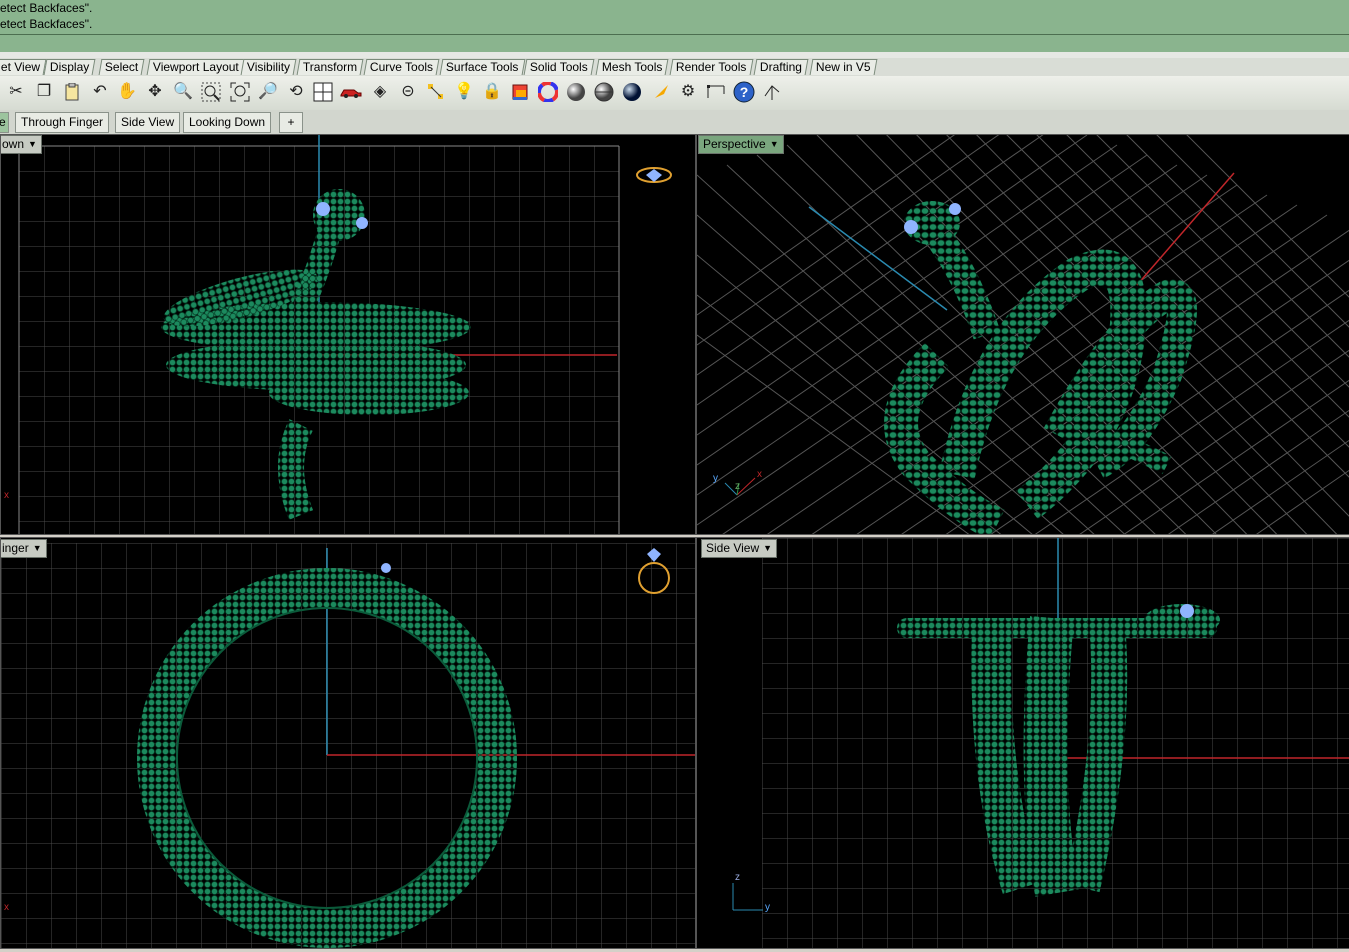 Image resolution: width=1349 pixels, height=952 pixels. Describe the element at coordinates (183, 92) in the screenshot. I see `zoom-icon: 🔍` at that location.